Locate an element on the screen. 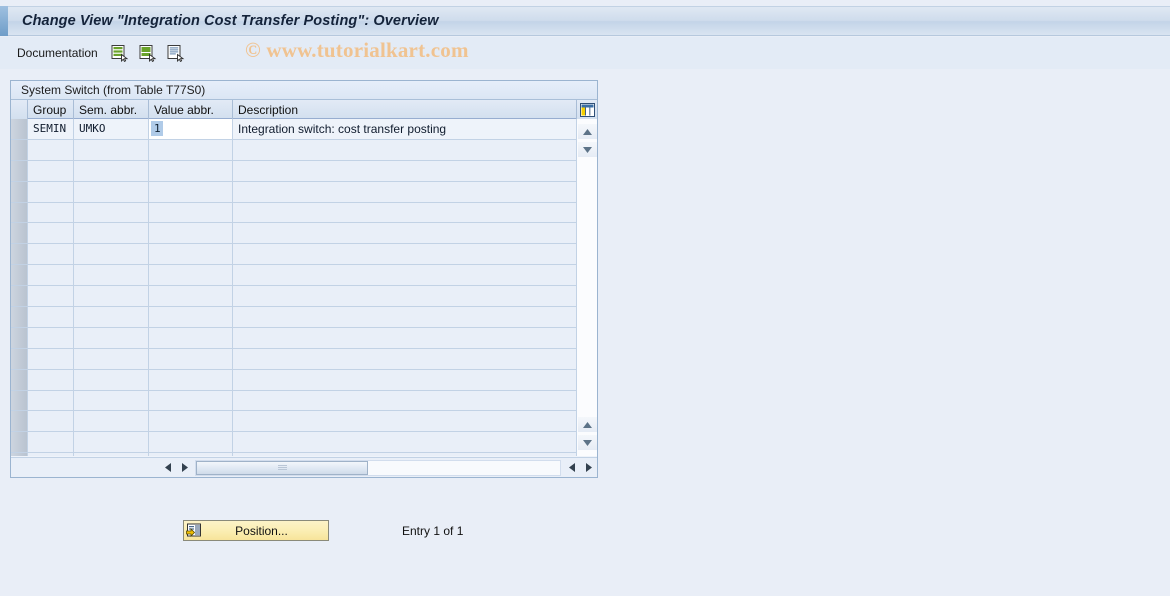  horizontal-scroll-thumb is located at coordinates (282, 467).